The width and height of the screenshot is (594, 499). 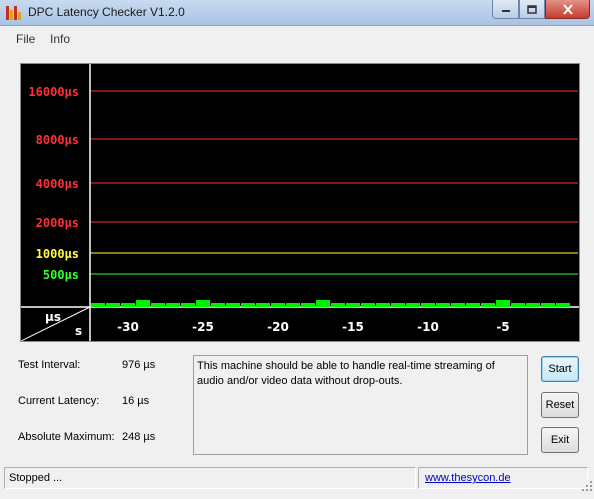 What do you see at coordinates (428, 327) in the screenshot?
I see `x-tick-label: -10` at bounding box center [428, 327].